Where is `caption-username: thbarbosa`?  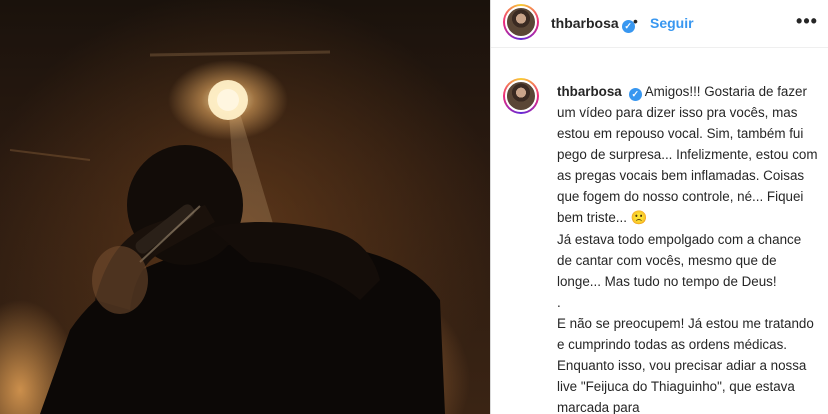
caption-username: thbarbosa is located at coordinates (589, 91).